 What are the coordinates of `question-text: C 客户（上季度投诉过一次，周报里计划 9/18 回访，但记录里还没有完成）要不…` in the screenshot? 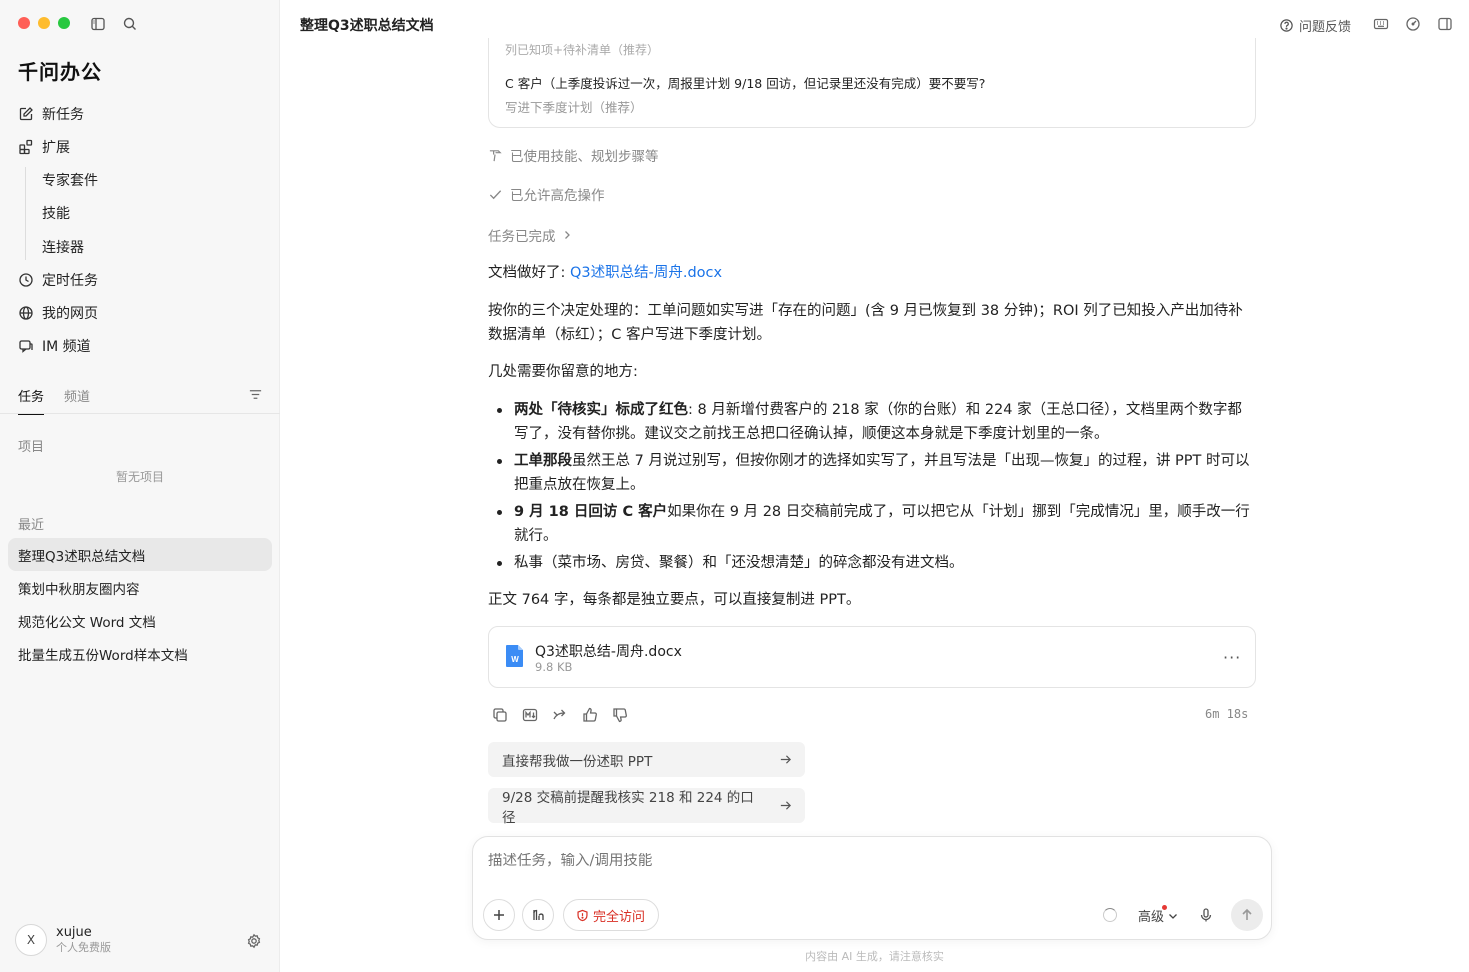 It's located at (745, 83).